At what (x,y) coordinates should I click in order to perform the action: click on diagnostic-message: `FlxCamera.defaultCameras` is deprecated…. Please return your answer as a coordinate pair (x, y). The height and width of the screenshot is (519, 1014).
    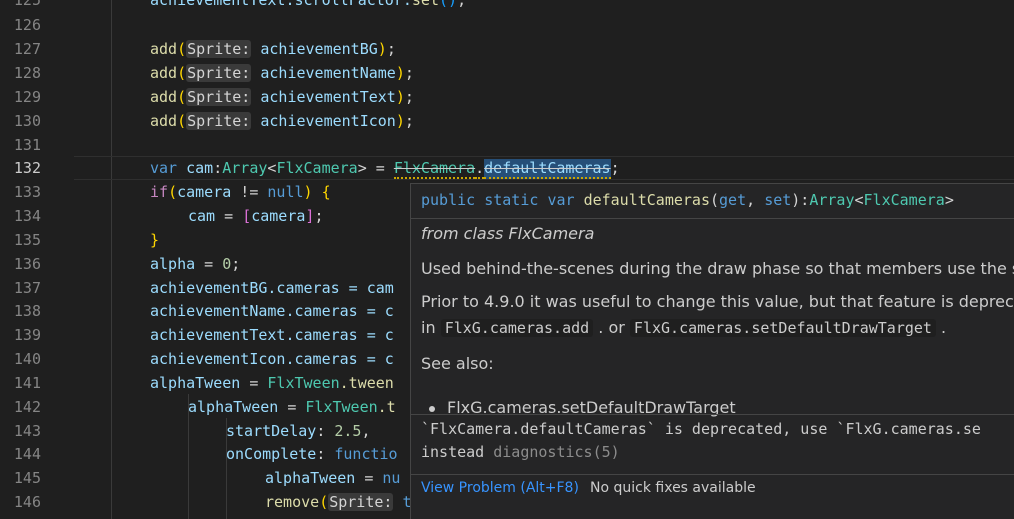
    Looking at the image, I should click on (701, 429).